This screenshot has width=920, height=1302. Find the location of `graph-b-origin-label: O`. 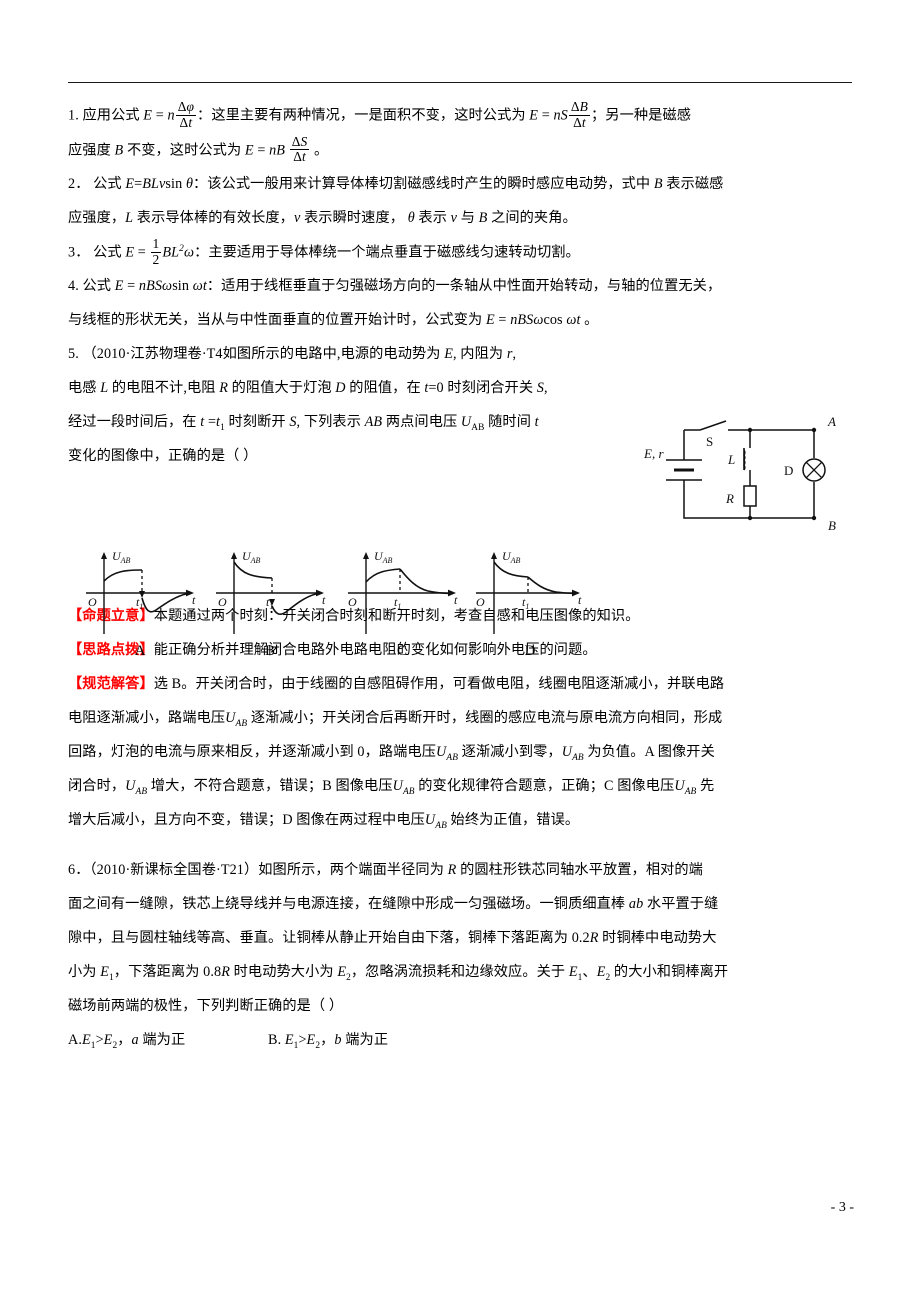

graph-b-origin-label: O is located at coordinates (222, 602).